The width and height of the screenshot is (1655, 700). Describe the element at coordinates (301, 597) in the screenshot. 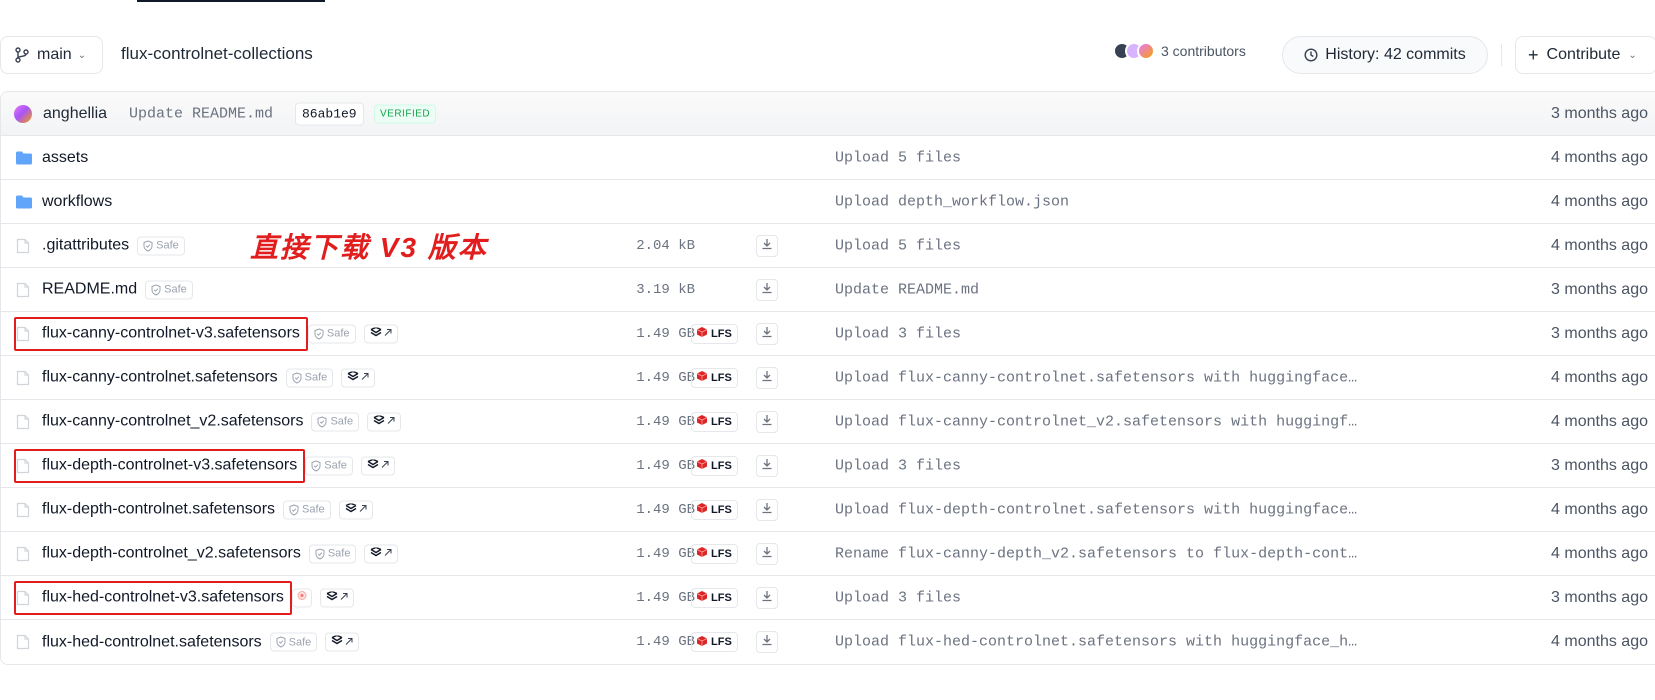

I see `scan-status-badge` at that location.